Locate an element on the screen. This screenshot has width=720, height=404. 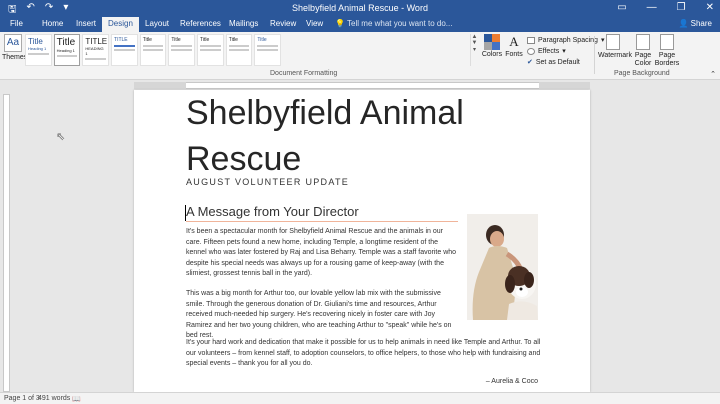
tab-home: Home is located at coordinates (52, 23).